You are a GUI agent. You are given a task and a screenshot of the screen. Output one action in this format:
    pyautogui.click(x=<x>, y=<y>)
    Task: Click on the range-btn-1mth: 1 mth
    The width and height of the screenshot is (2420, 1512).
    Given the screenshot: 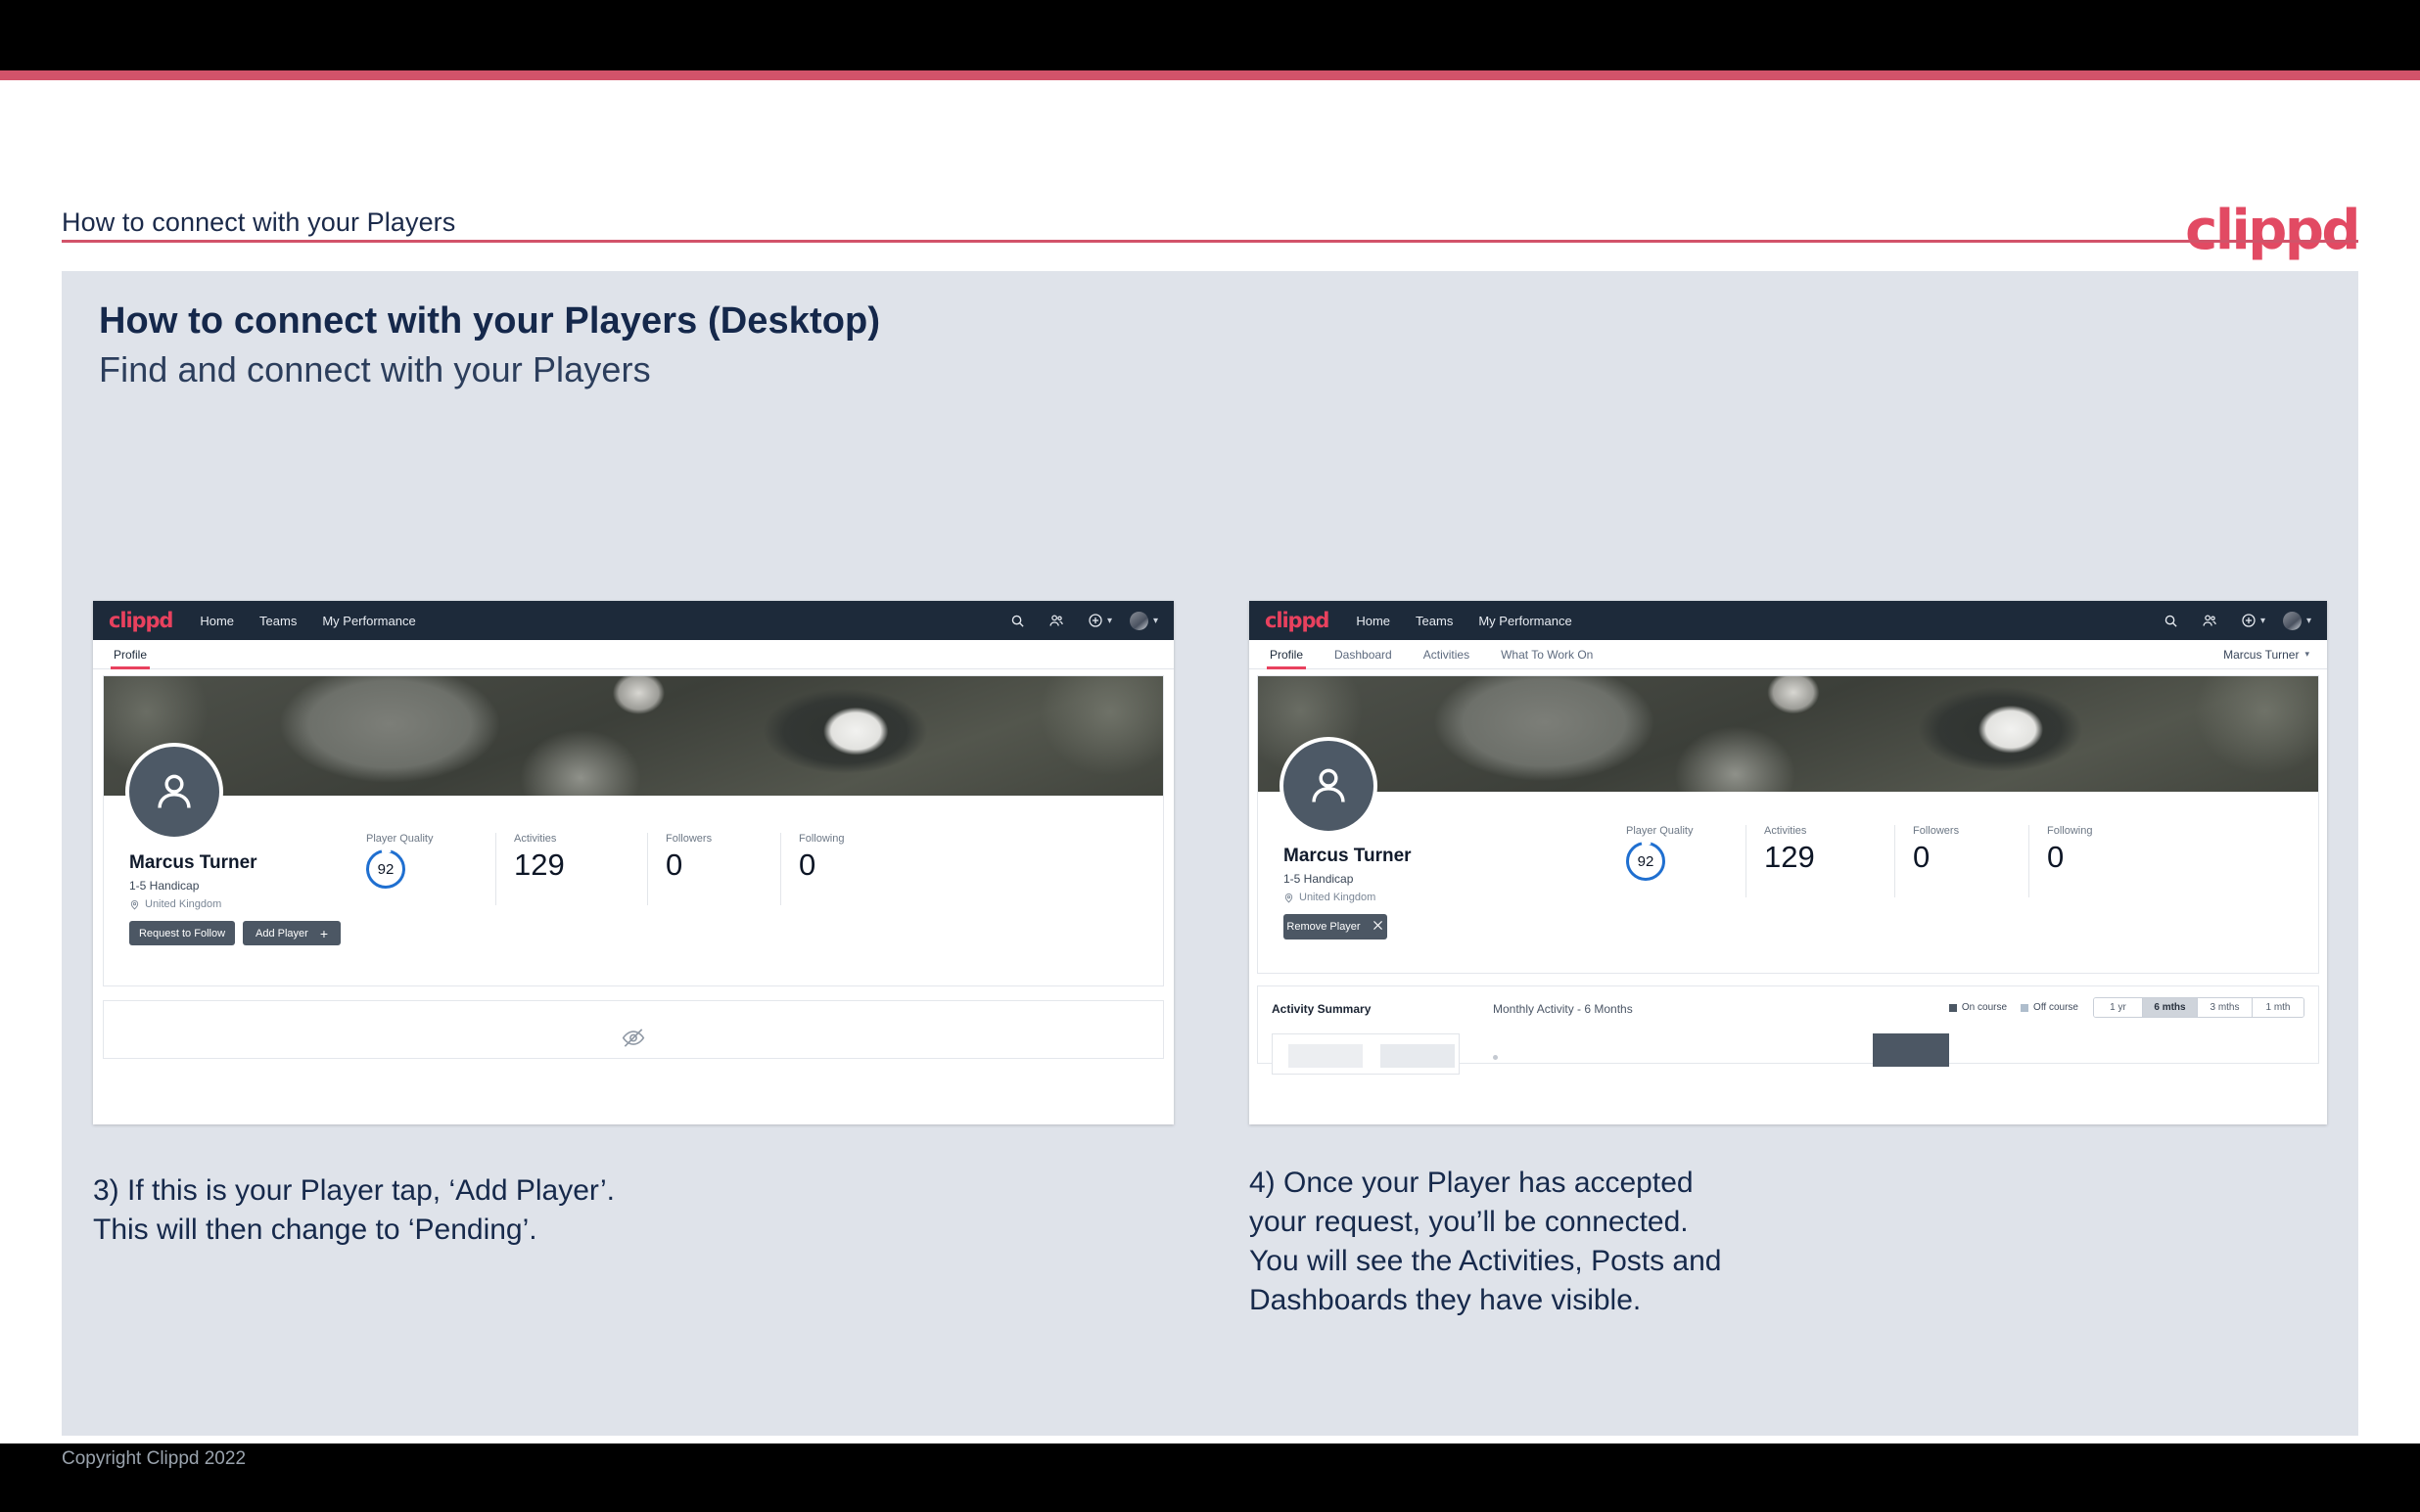 What is the action you would take?
    pyautogui.click(x=2278, y=1007)
    